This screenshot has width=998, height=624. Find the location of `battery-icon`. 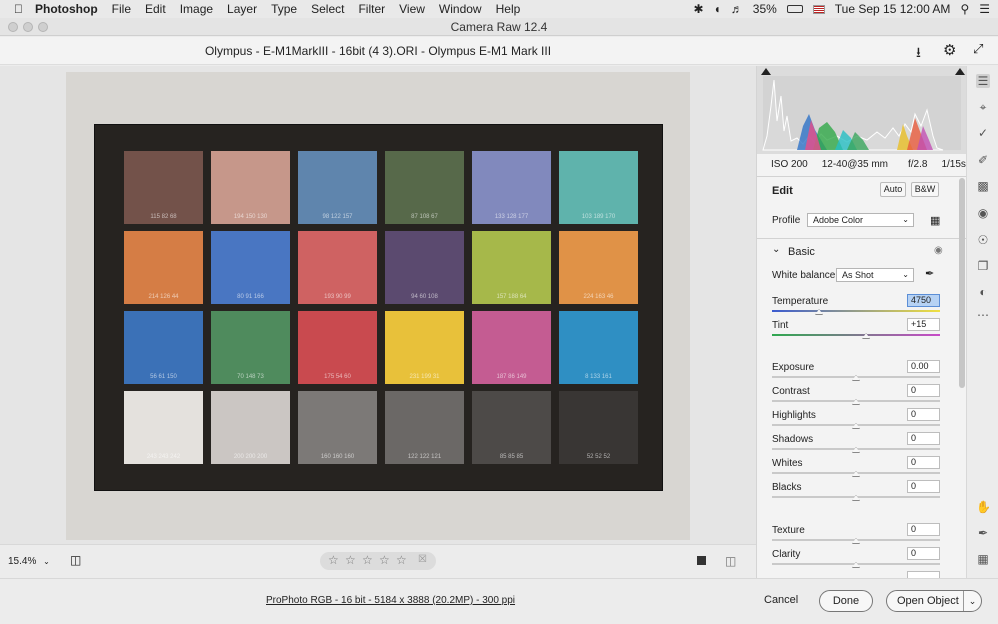

battery-icon is located at coordinates (794, 9).